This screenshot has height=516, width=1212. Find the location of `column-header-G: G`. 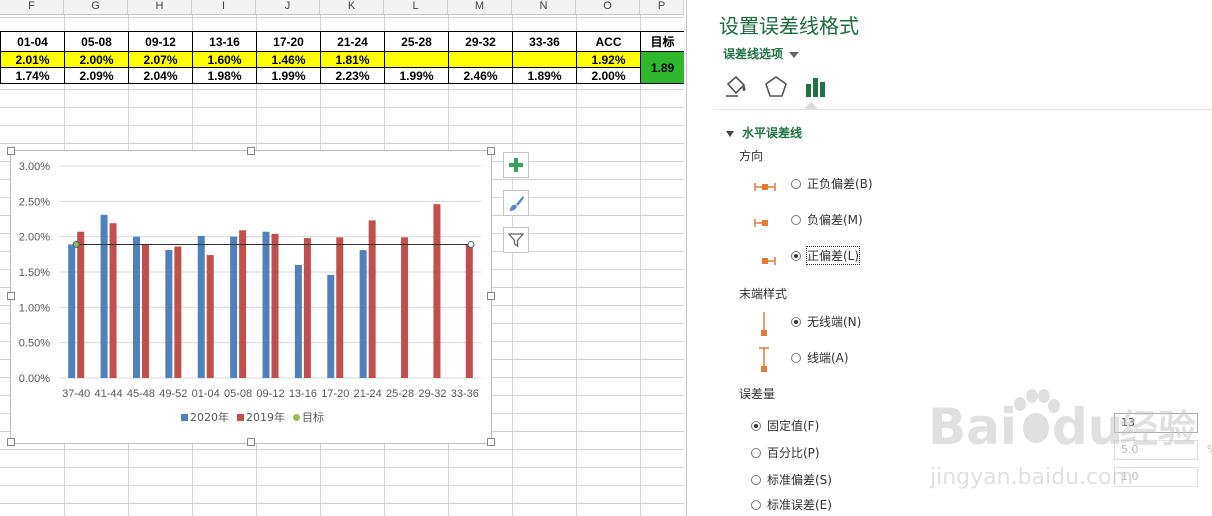

column-header-G: G is located at coordinates (96, 7).